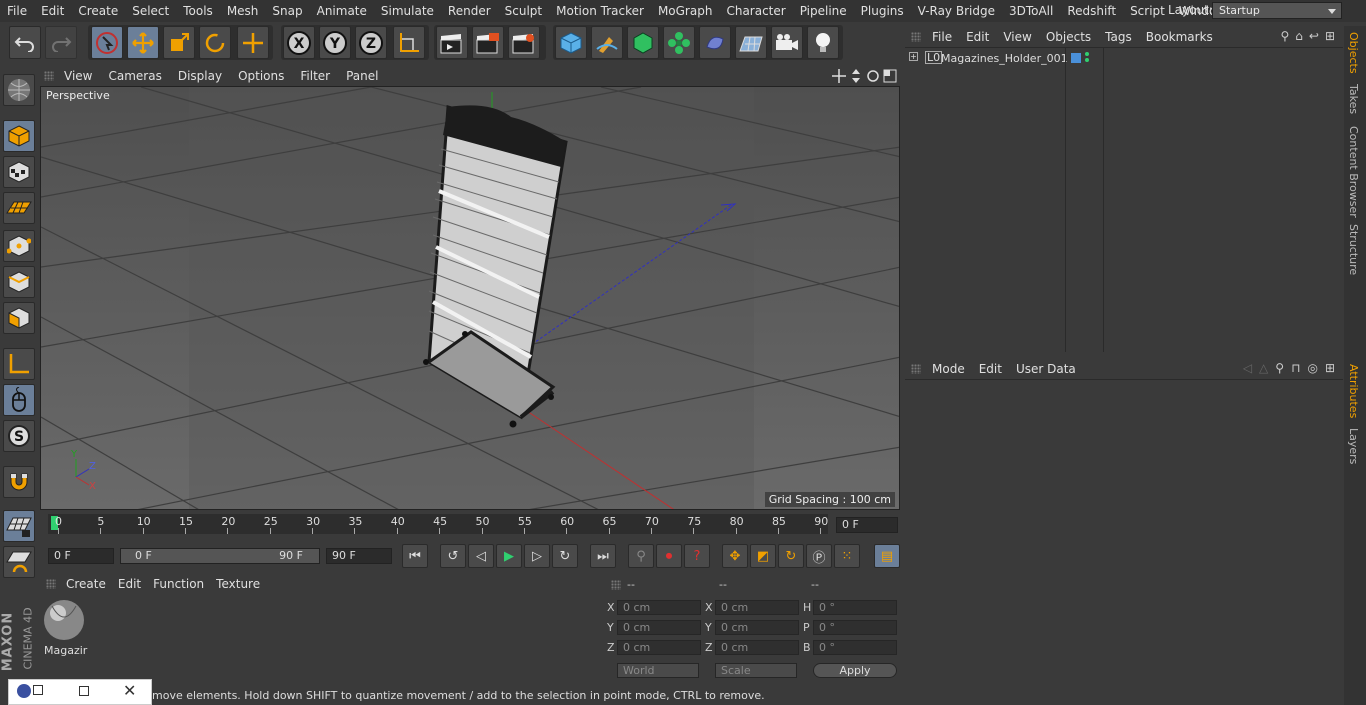 The height and width of the screenshot is (705, 1366). I want to click on layout-select: Startup, so click(1277, 10).